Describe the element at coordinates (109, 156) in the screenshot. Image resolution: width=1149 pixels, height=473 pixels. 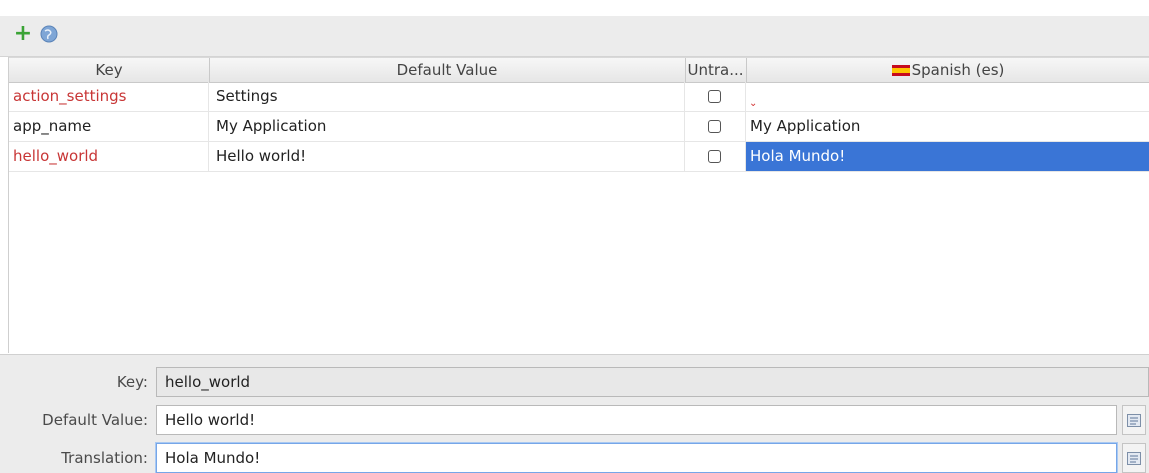
I see `key-cell: hello_world` at that location.